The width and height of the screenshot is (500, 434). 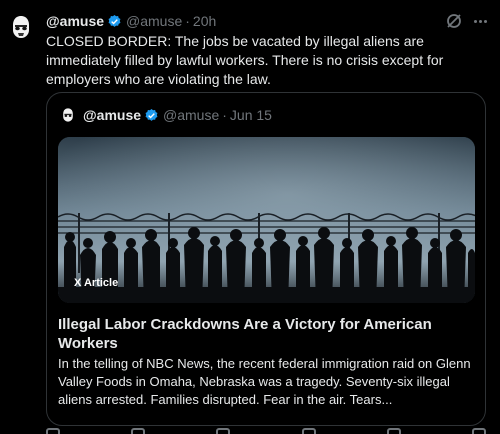 I want to click on article-badge-label: X Article, so click(x=96, y=283).